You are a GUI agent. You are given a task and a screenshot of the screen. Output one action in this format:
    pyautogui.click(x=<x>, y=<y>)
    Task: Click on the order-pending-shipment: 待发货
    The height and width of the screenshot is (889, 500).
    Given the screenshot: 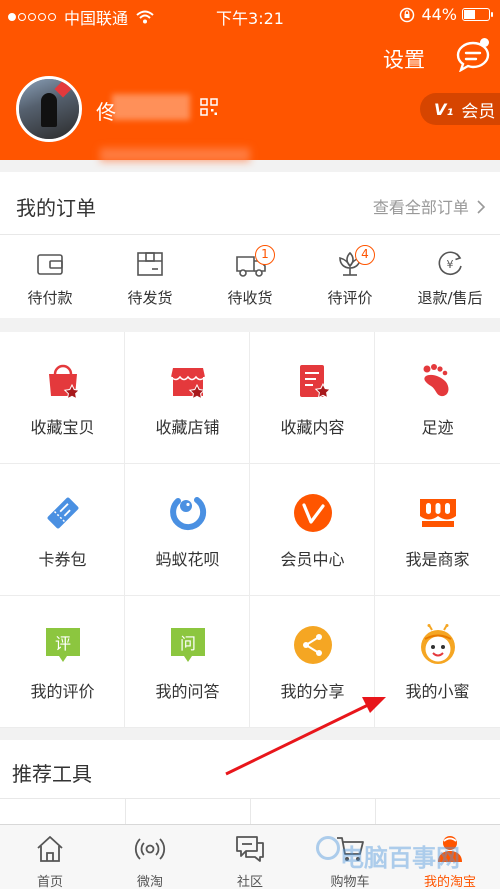 What is the action you would take?
    pyautogui.click(x=150, y=276)
    